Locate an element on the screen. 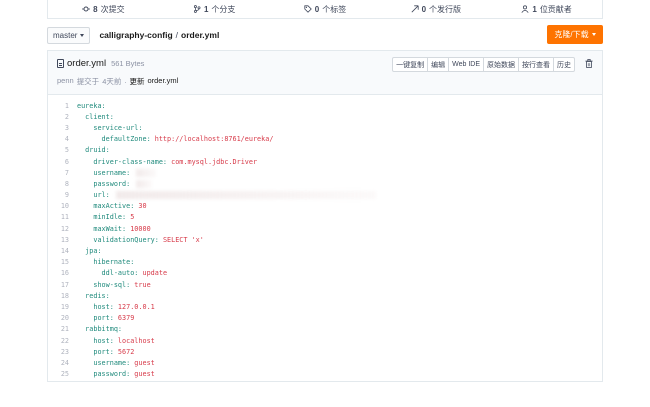 Image resolution: width=650 pixels, height=407 pixels. line-number: 15 is located at coordinates (58, 262).